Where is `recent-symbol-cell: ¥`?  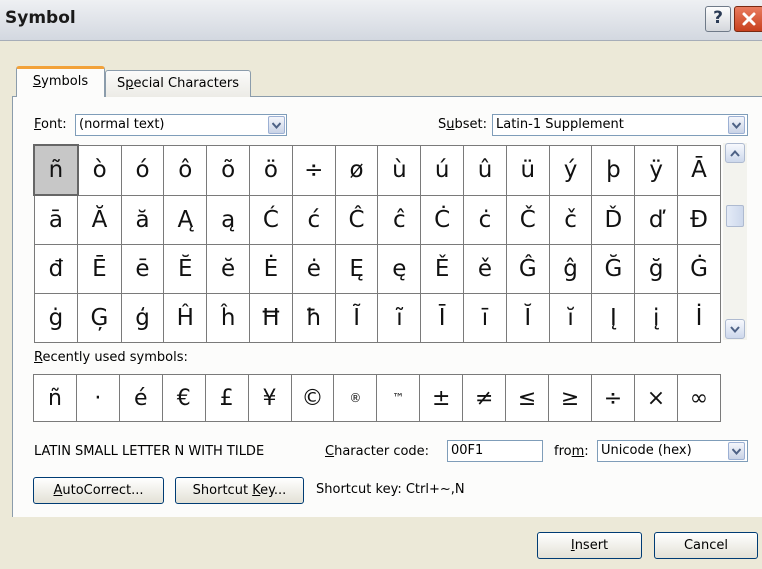
recent-symbol-cell: ¥ is located at coordinates (269, 398).